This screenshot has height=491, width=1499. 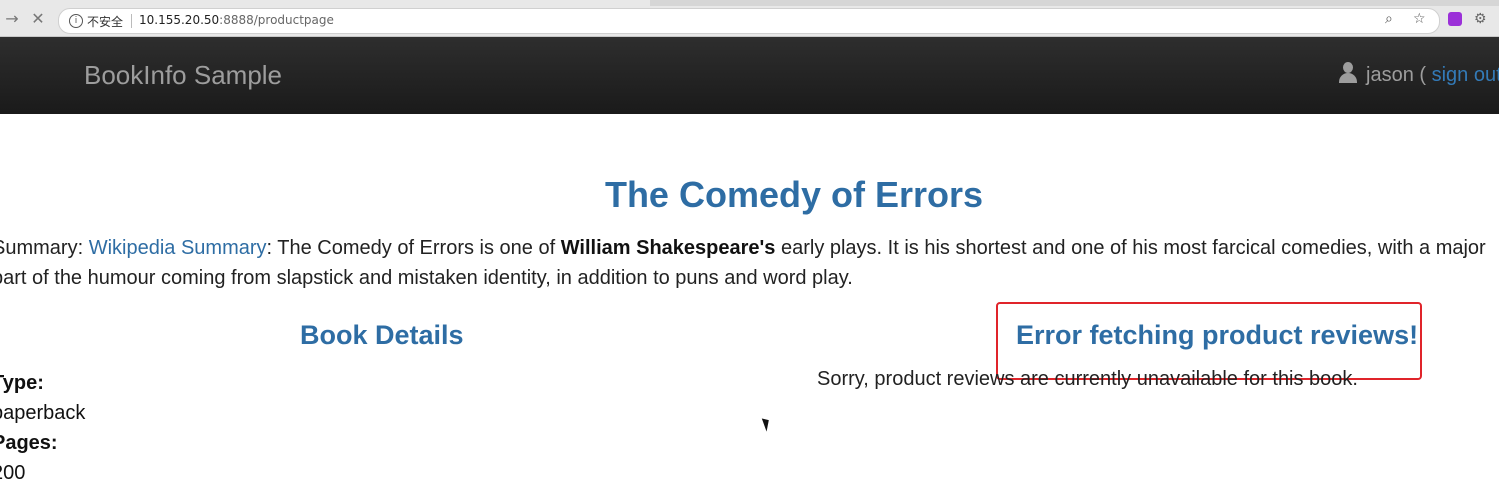 I want to click on summary-author: William Shakespeare's, so click(x=668, y=248).